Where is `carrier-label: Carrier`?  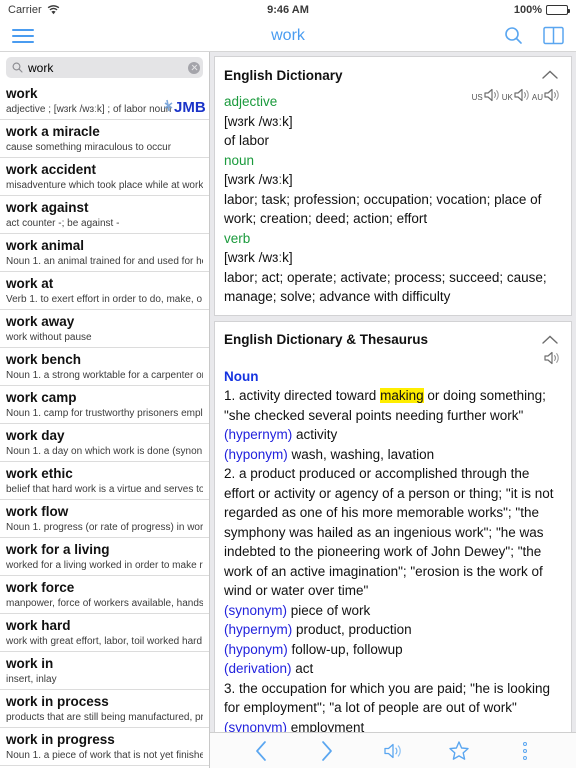 carrier-label: Carrier is located at coordinates (25, 10).